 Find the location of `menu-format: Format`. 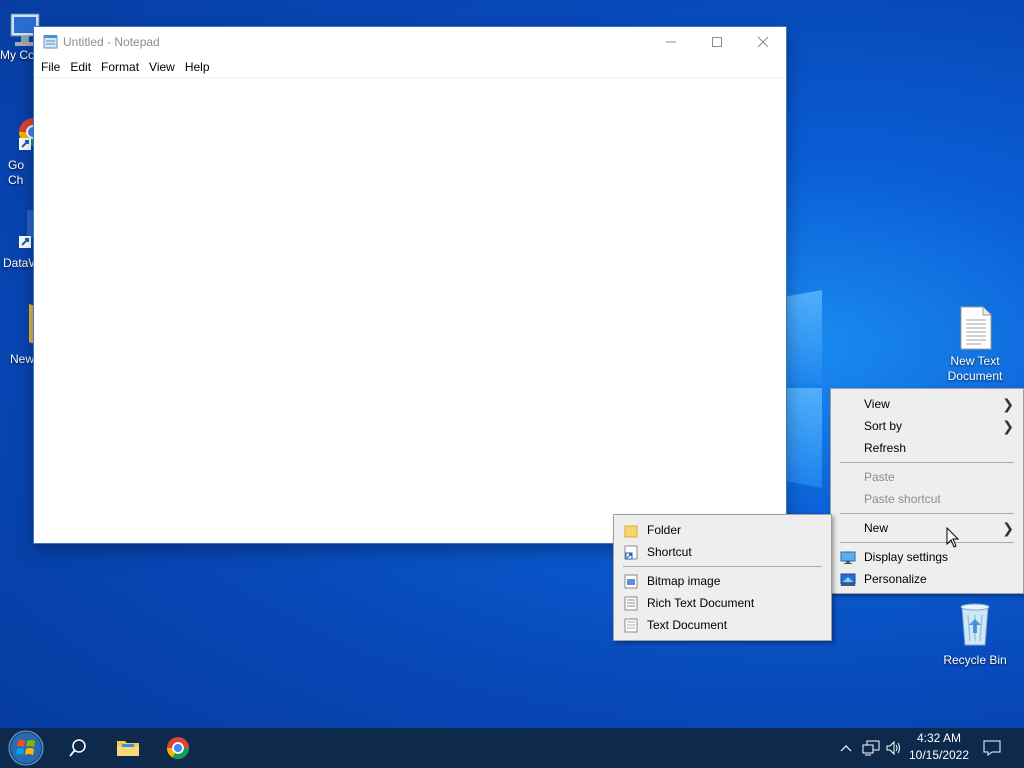

menu-format: Format is located at coordinates (120, 67).